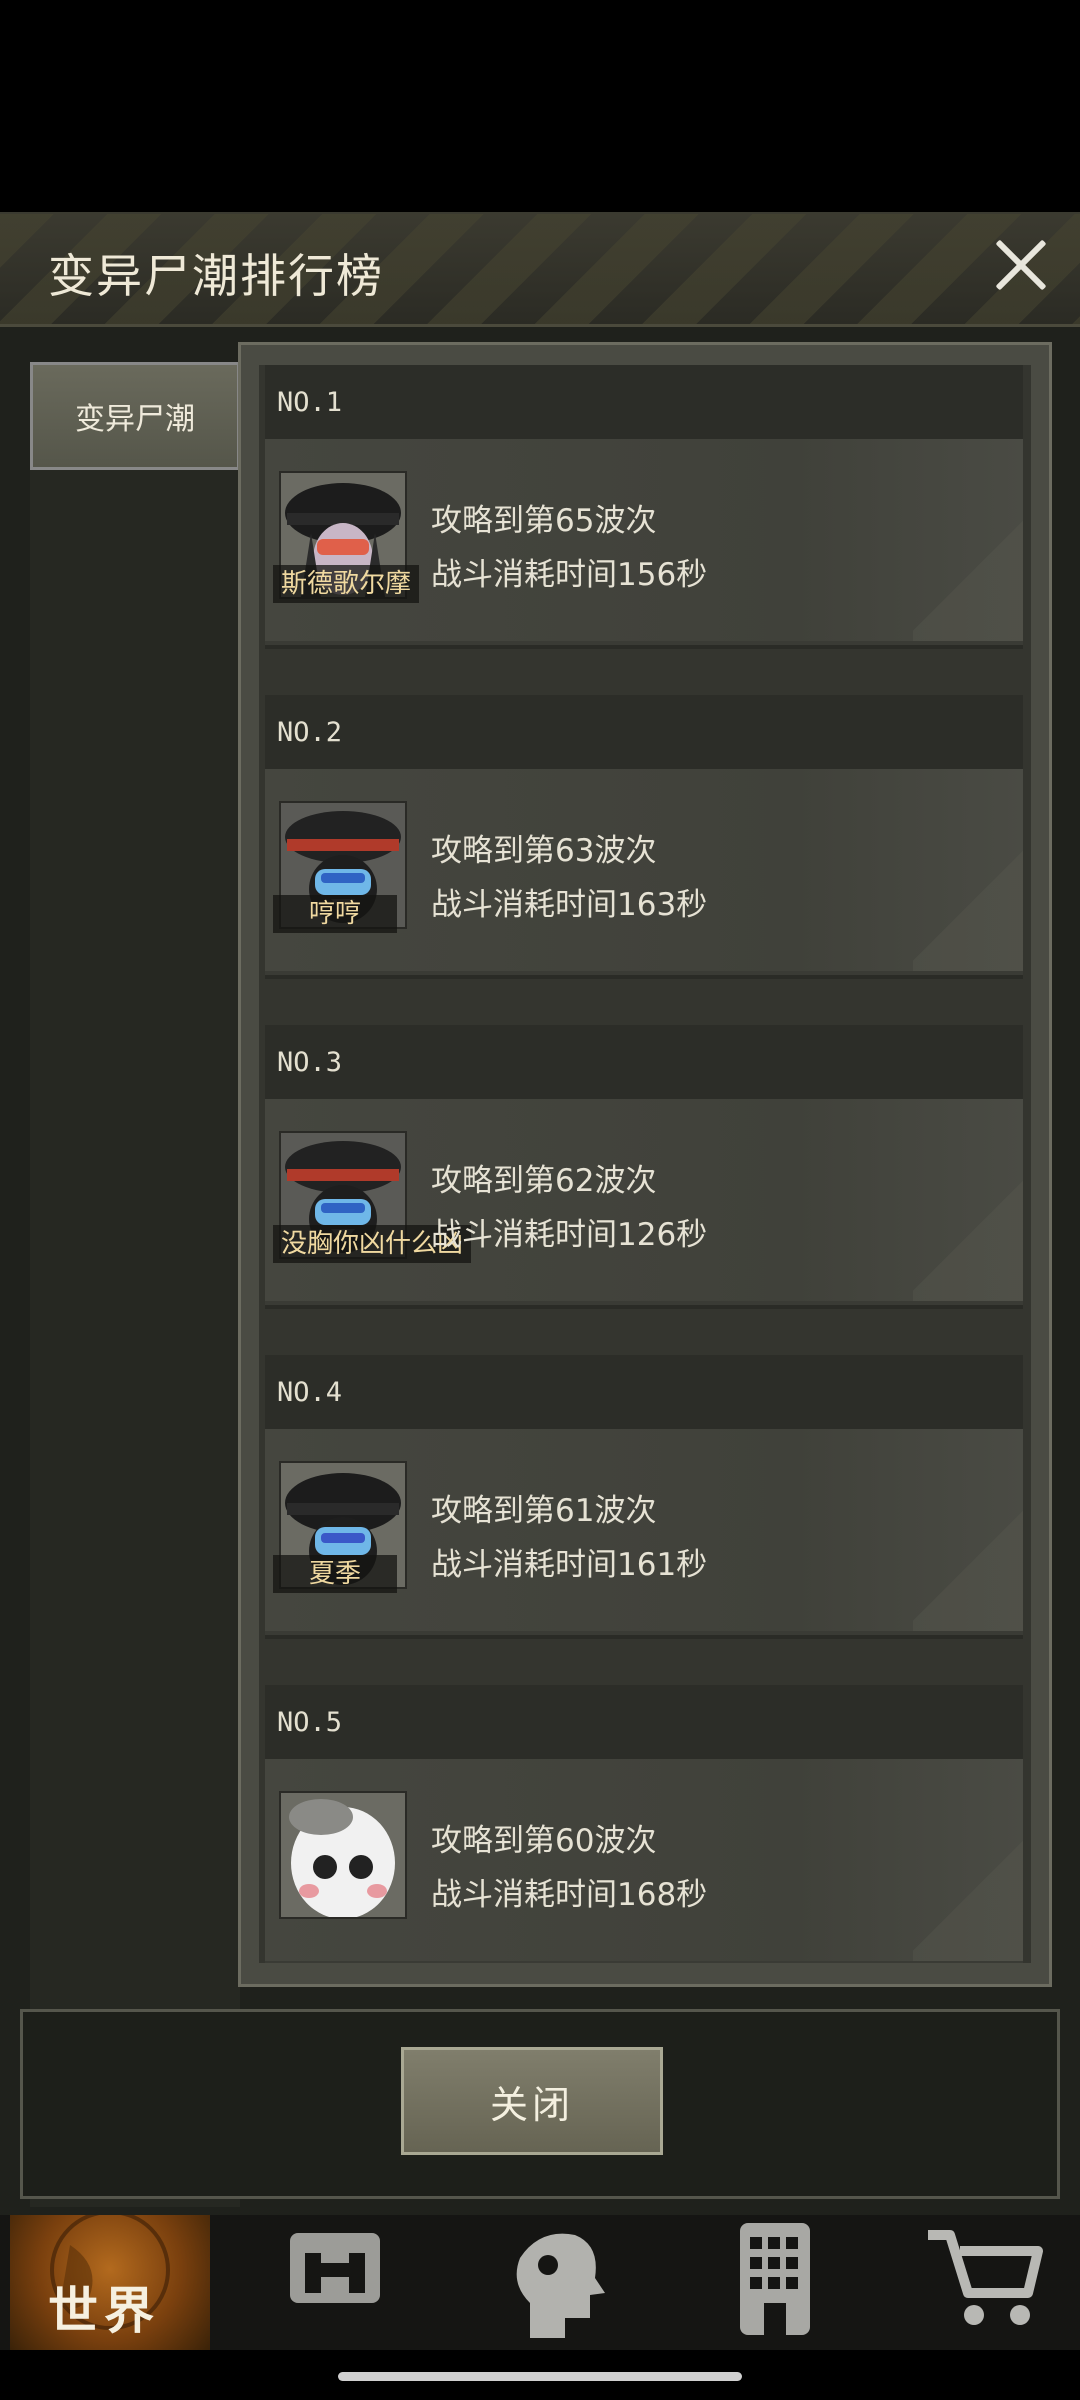  Describe the element at coordinates (644, 870) in the screenshot. I see `rank-body: 哼哼 攻略到第63波次 战斗消耗时间163秒` at that location.